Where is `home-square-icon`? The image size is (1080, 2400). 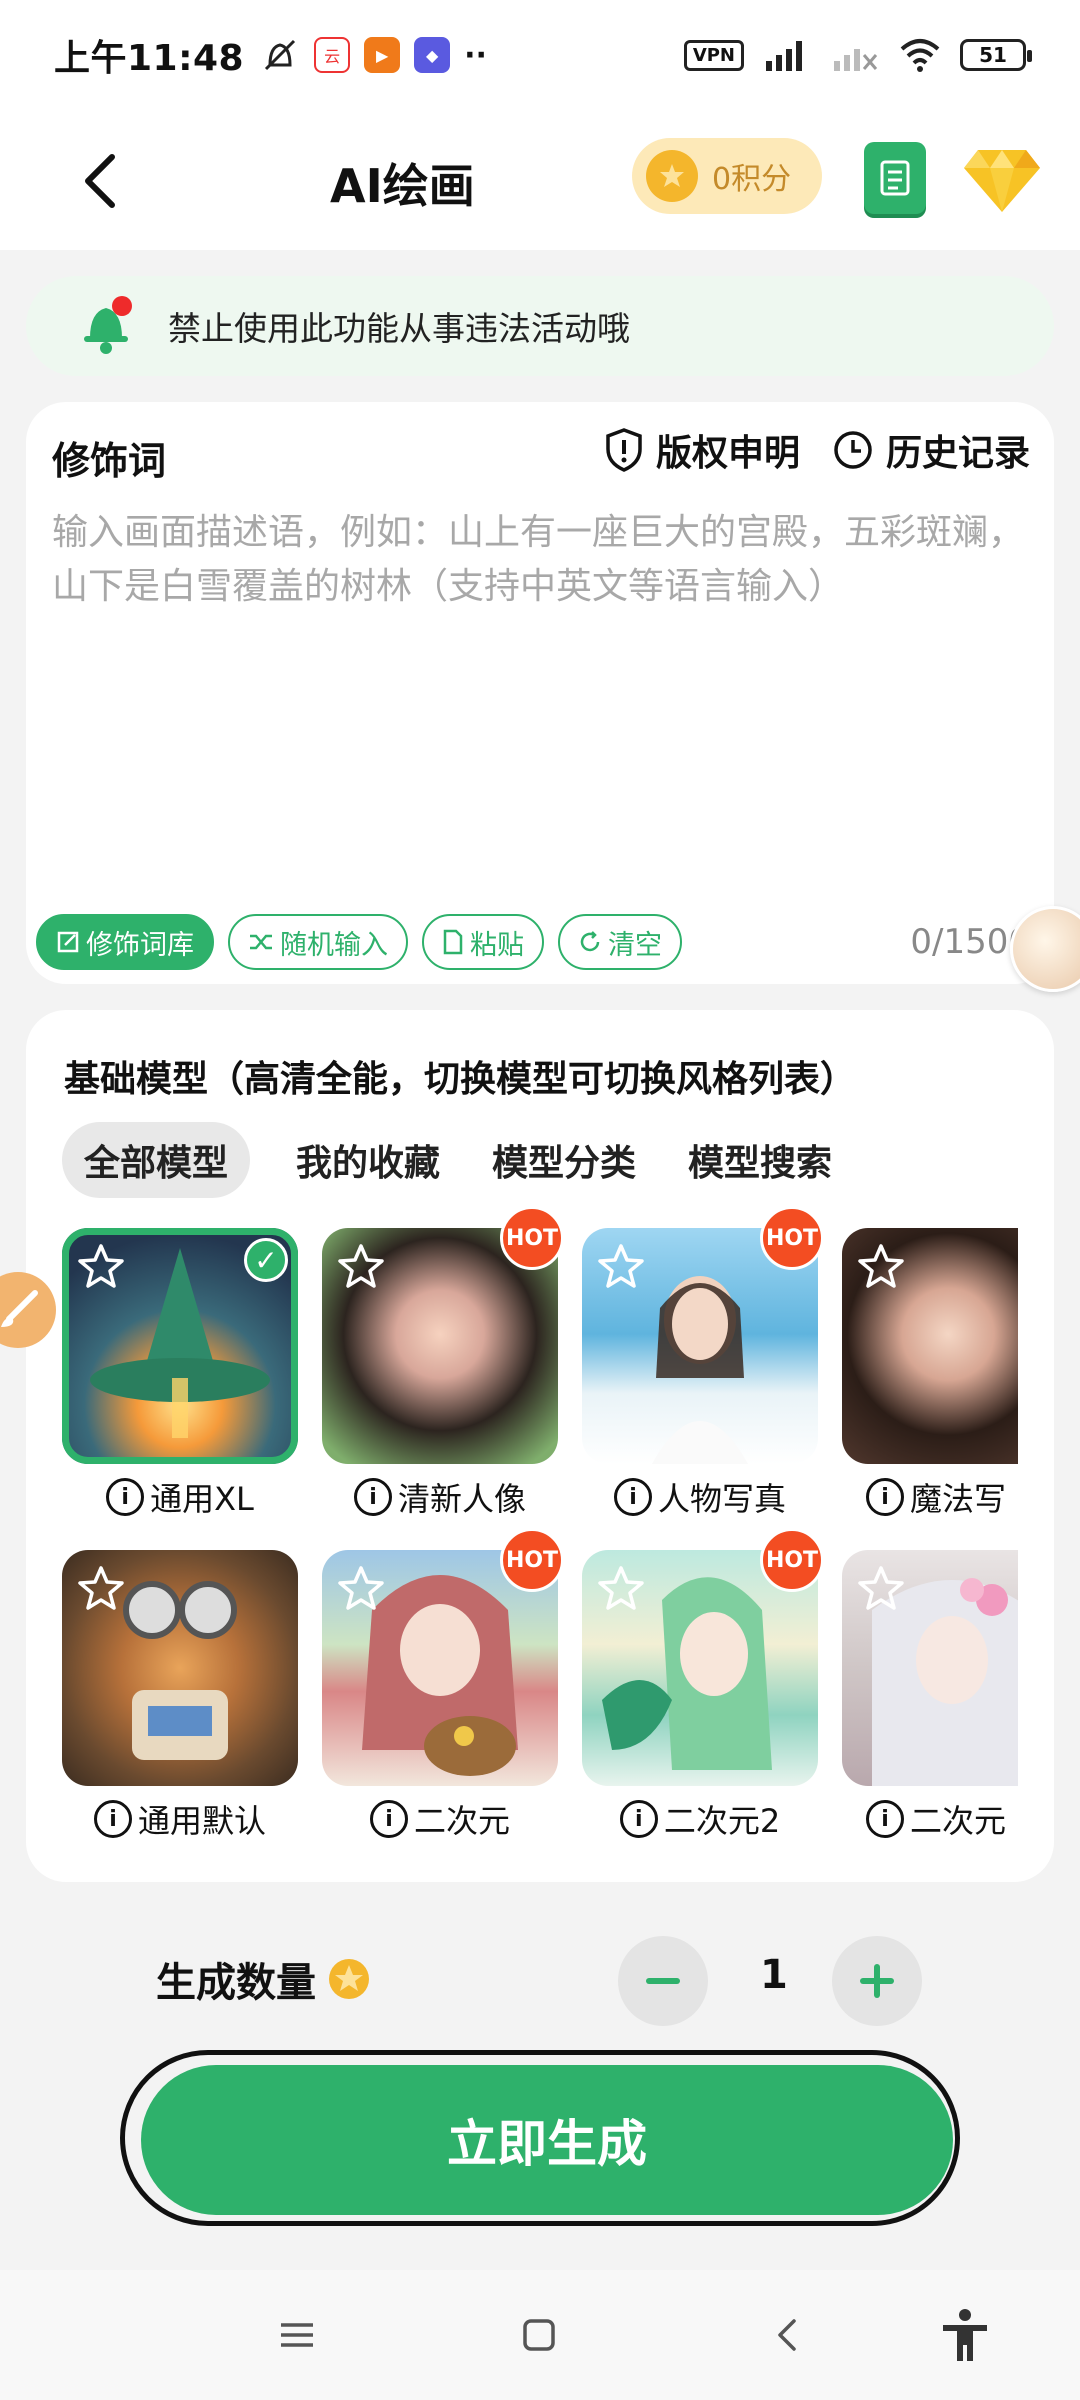 home-square-icon is located at coordinates (539, 2335).